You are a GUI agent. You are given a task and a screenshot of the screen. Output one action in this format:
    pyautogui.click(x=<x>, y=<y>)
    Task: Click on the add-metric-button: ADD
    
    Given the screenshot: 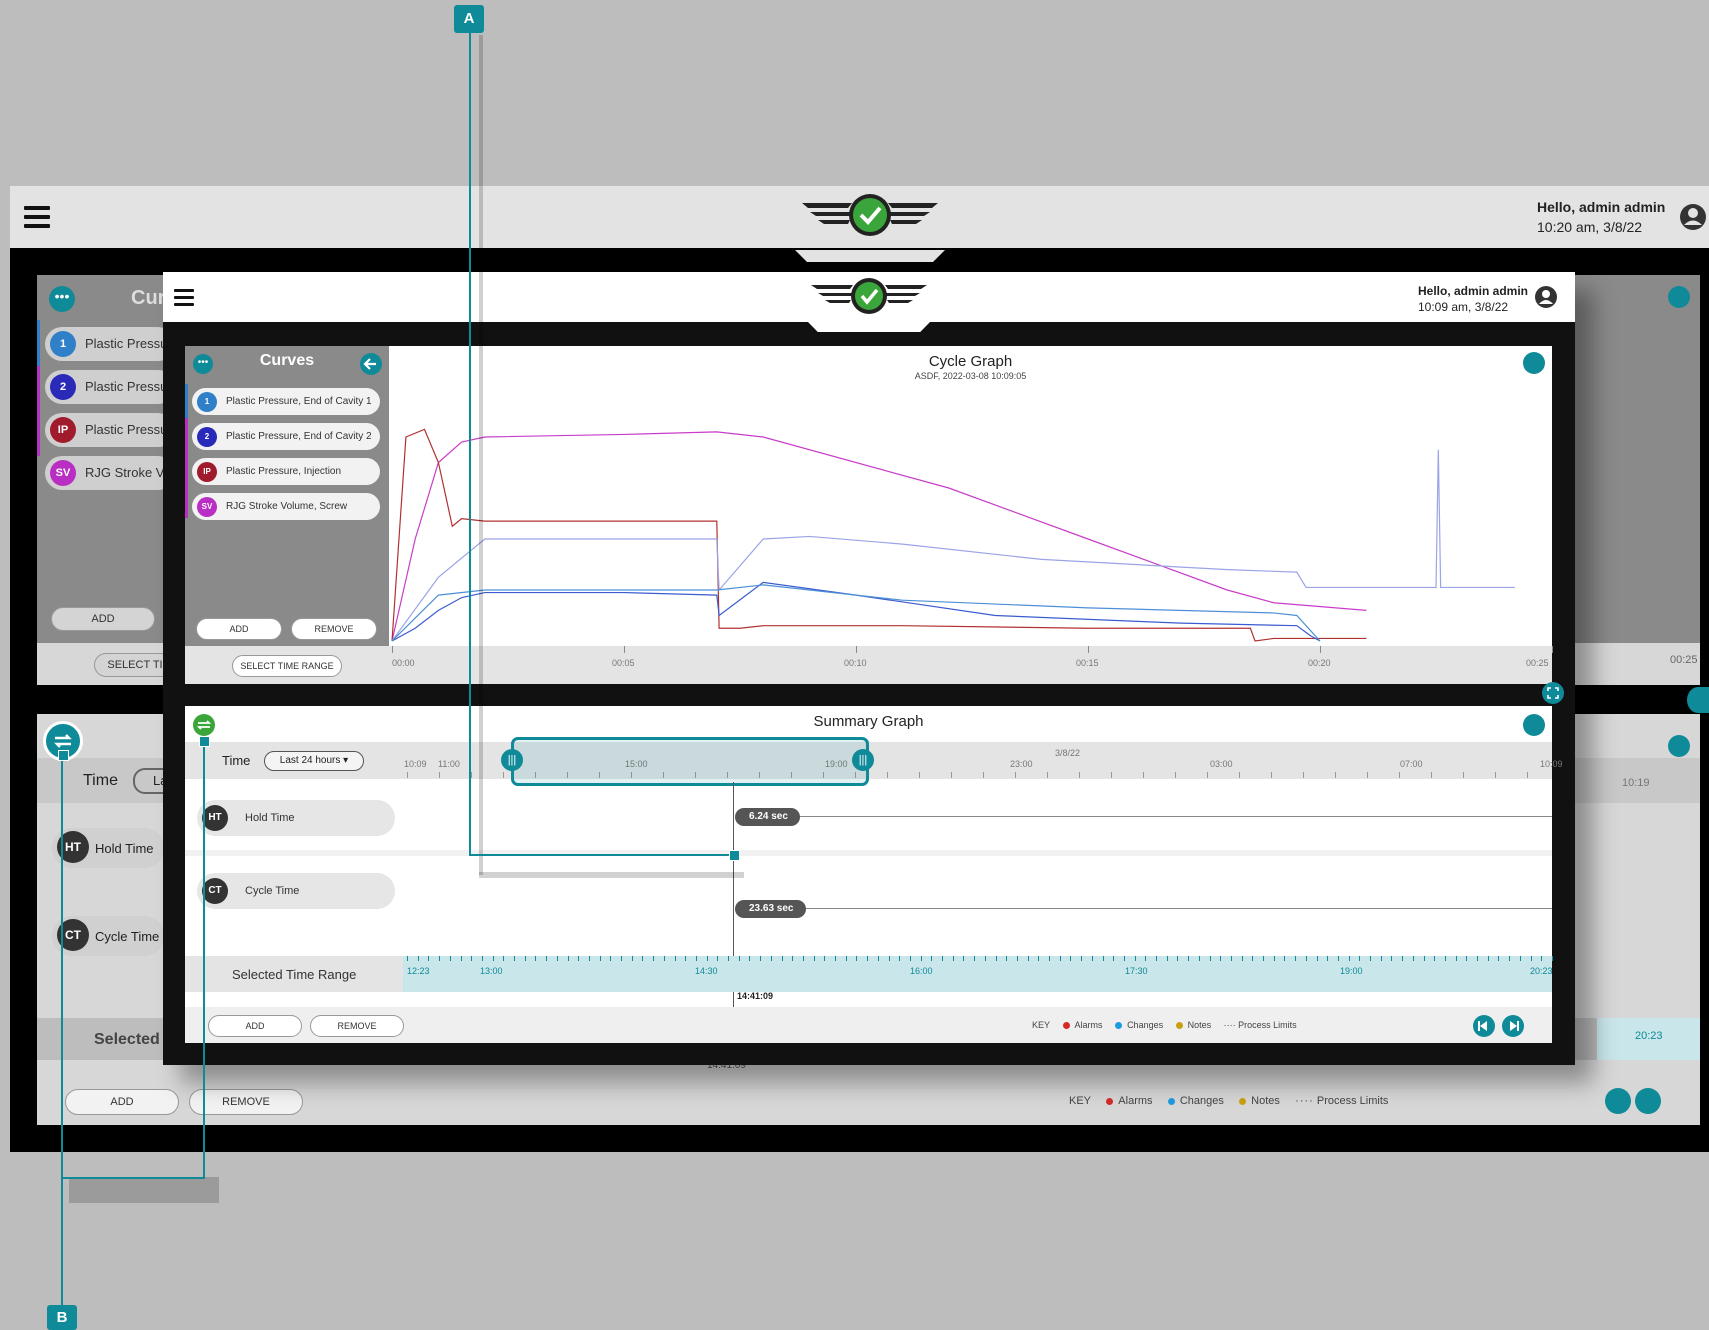 What is the action you would take?
    pyautogui.click(x=255, y=1026)
    